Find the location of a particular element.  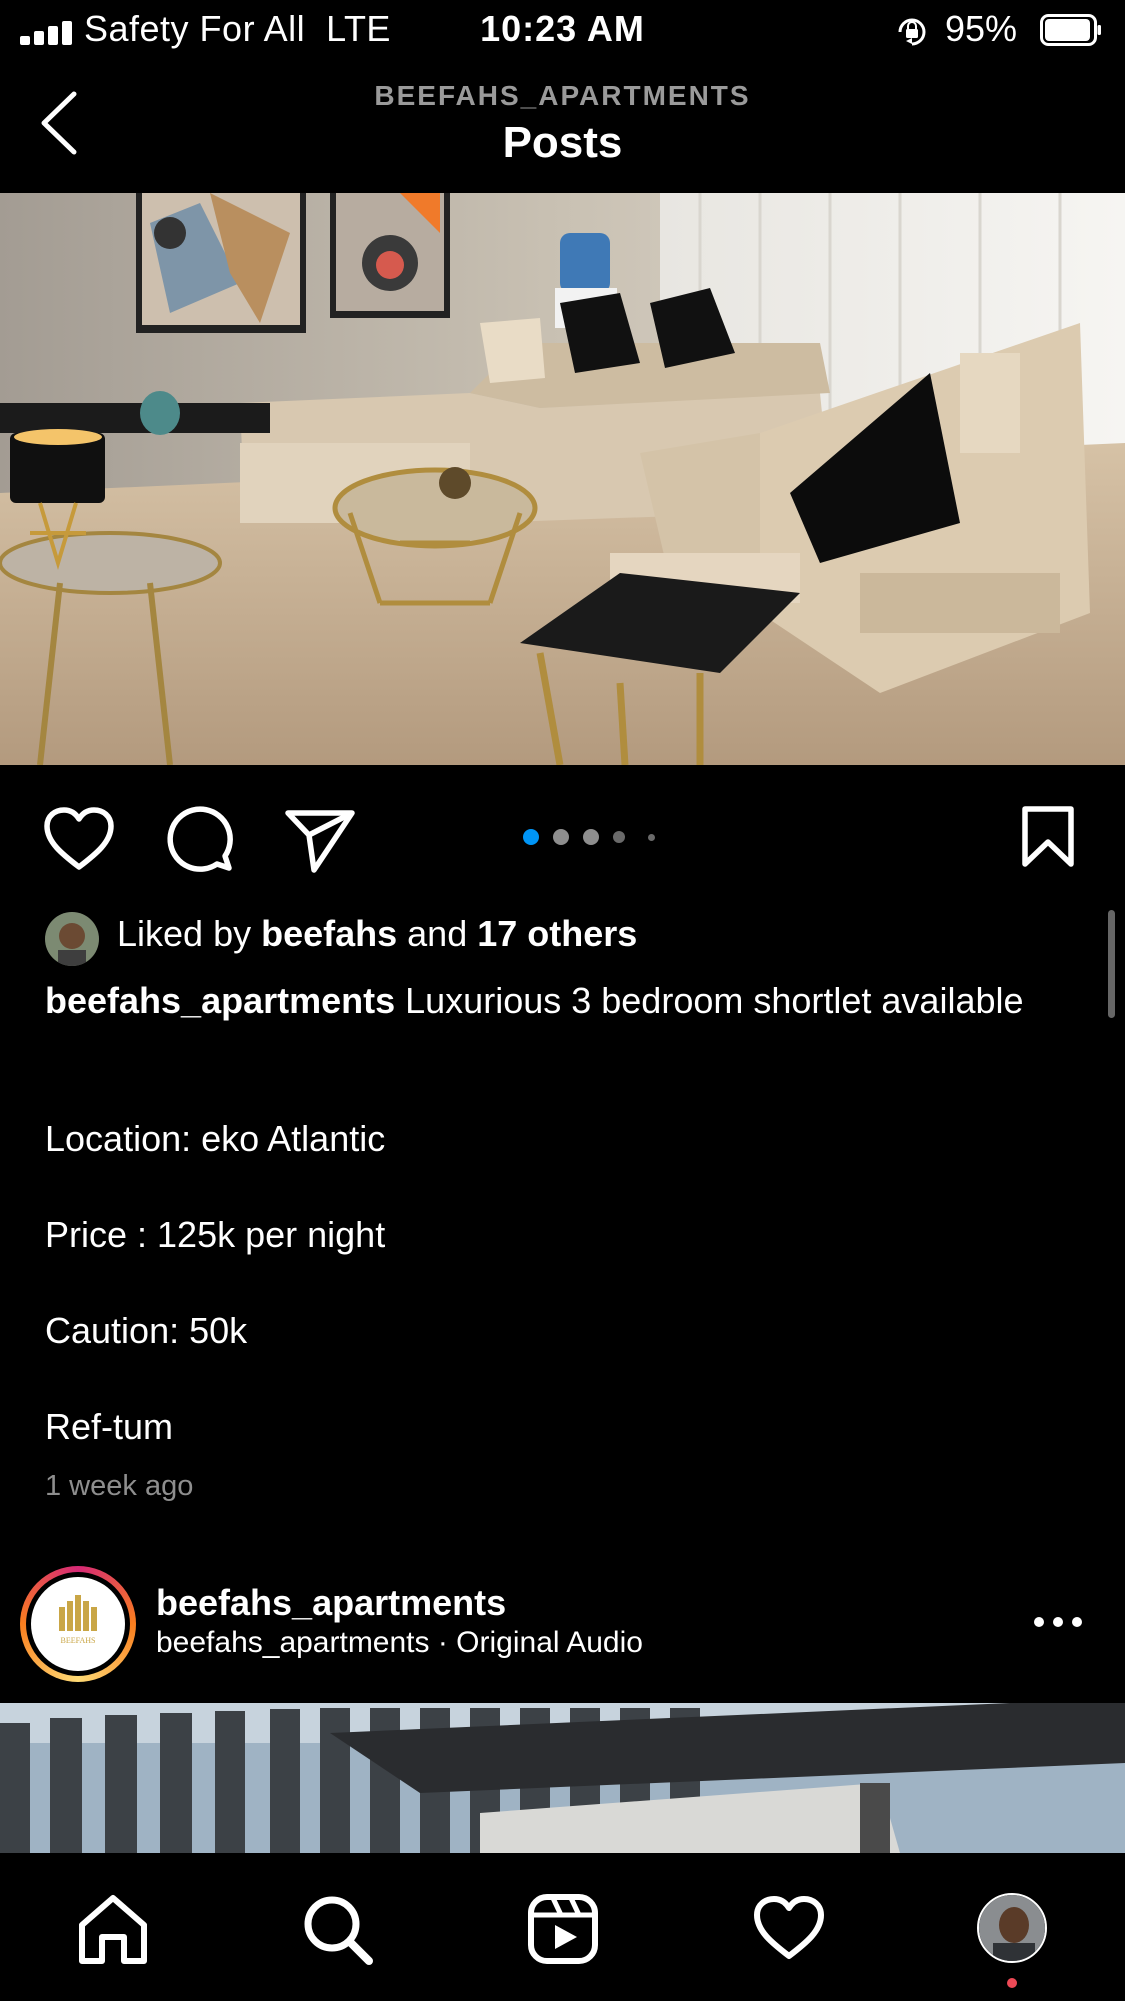

orientation-lock-icon is located at coordinates (912, 32).